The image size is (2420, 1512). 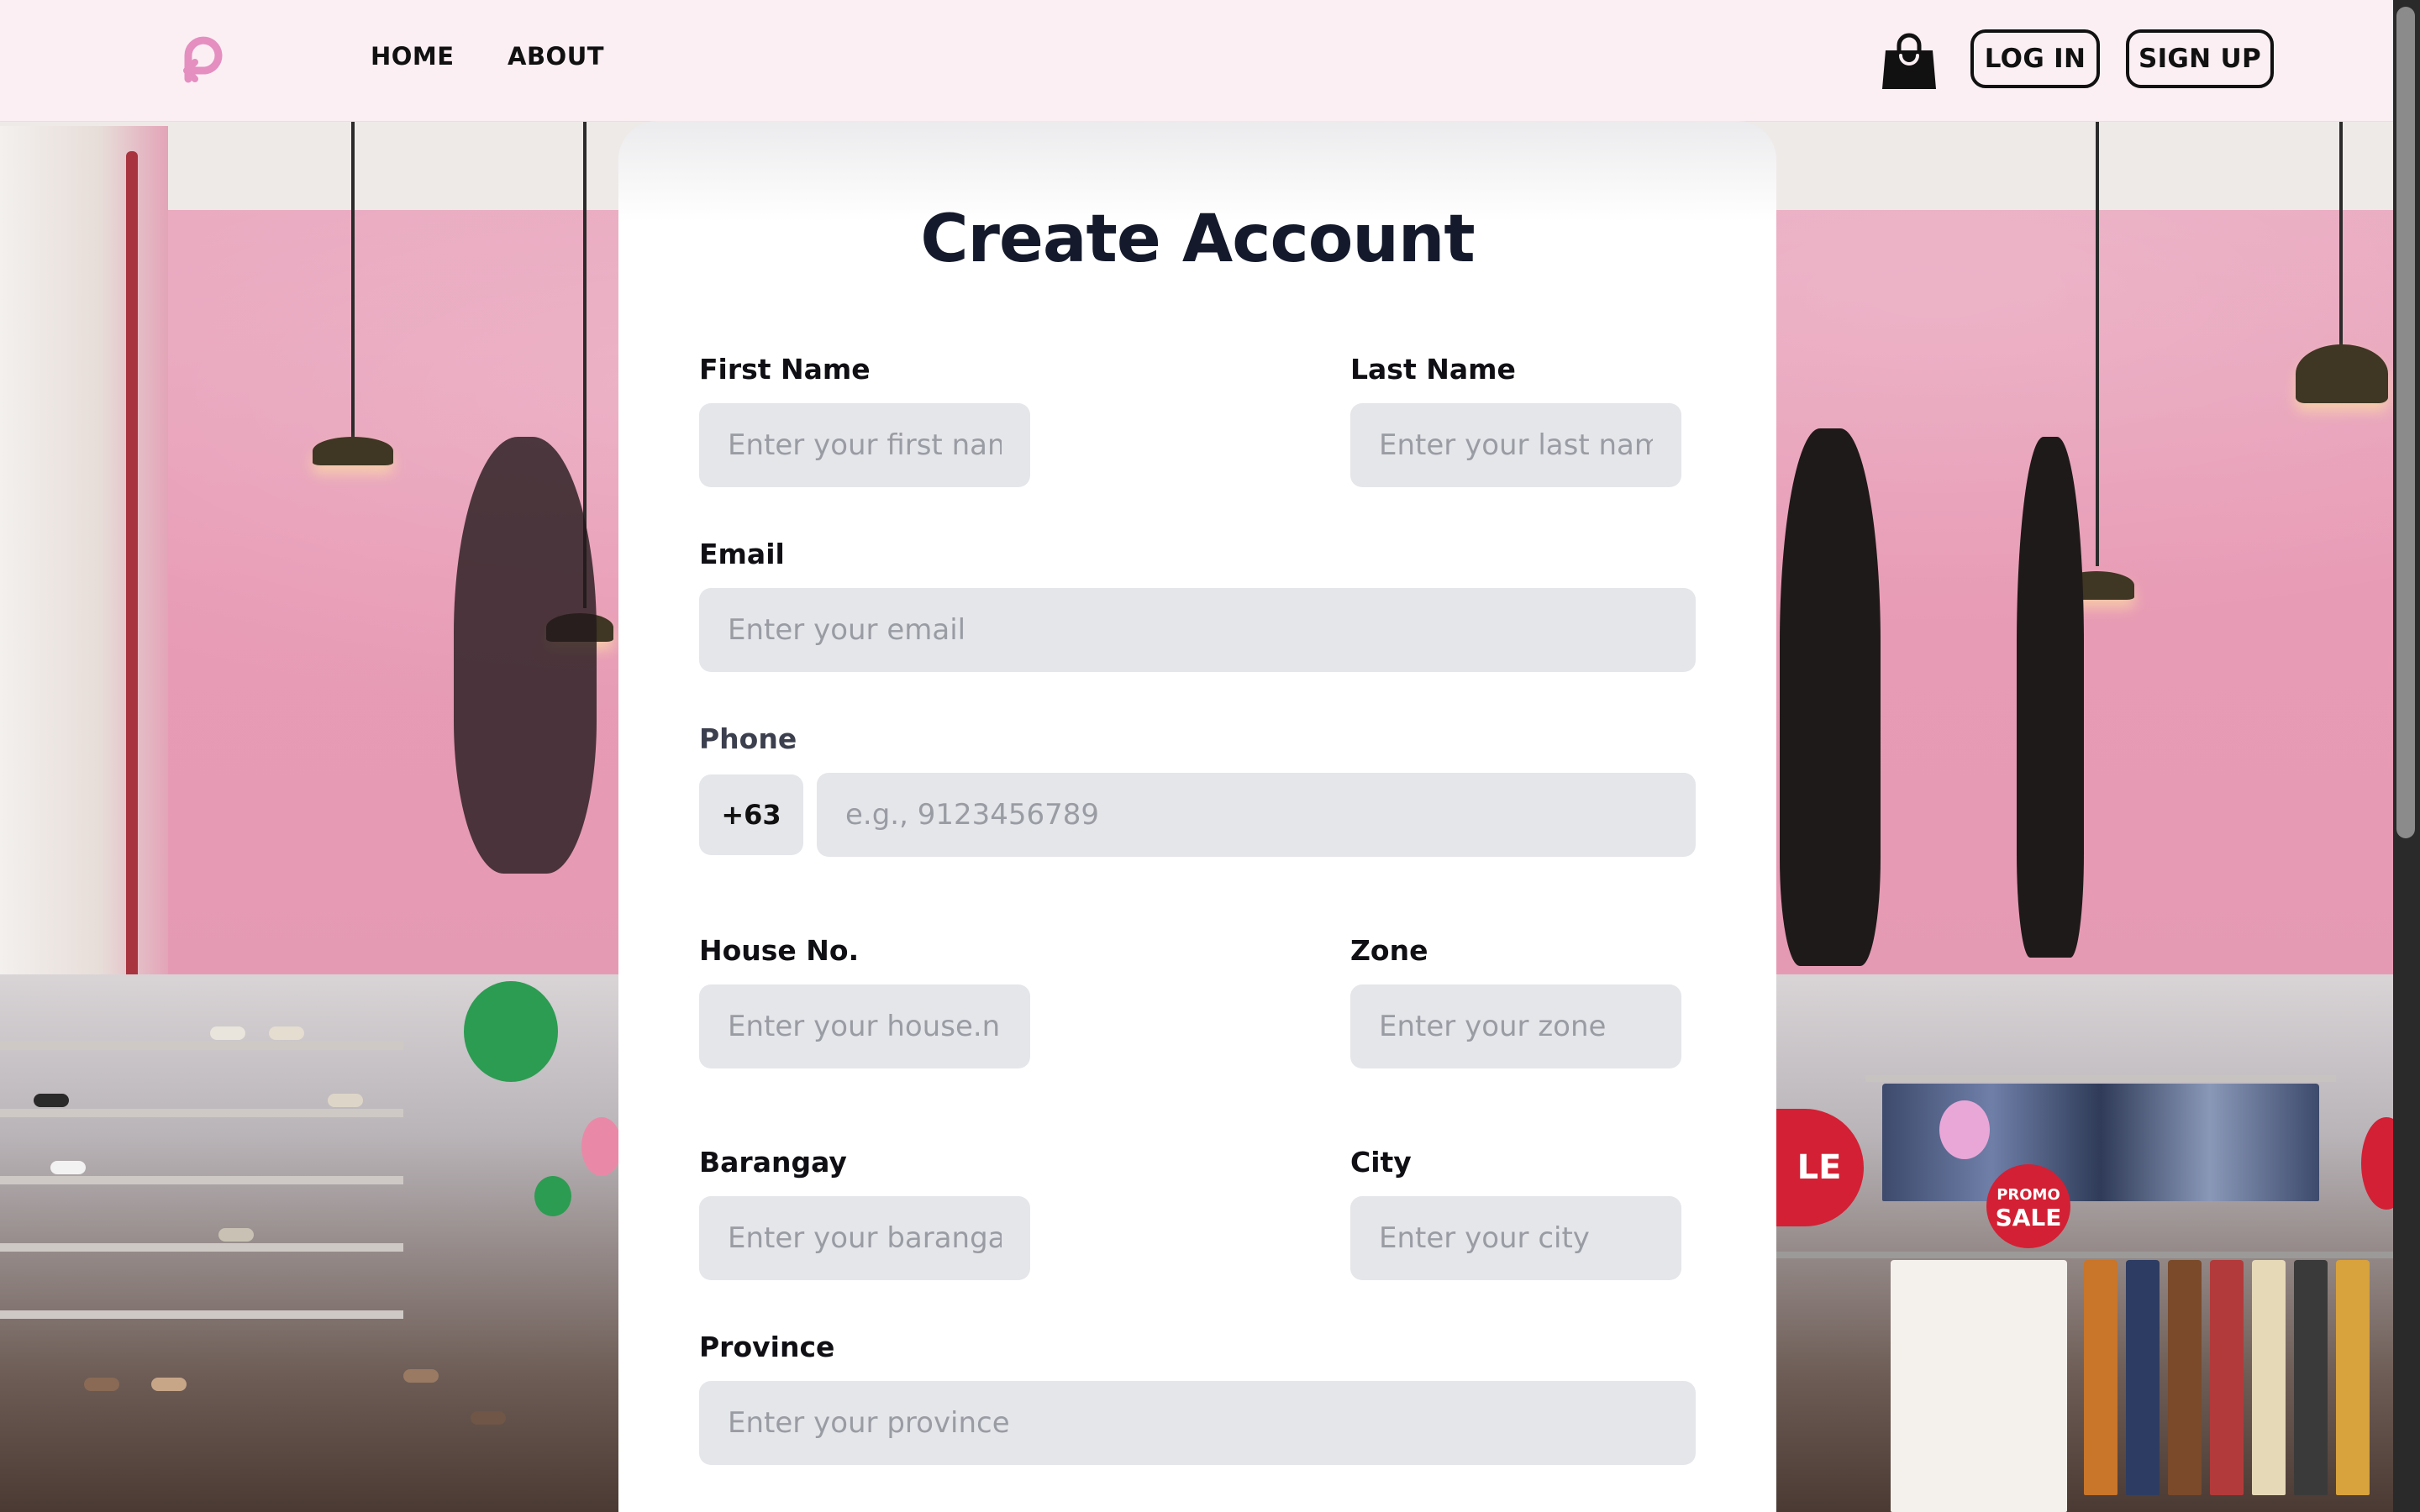 I want to click on city-label: City, so click(x=1381, y=1162).